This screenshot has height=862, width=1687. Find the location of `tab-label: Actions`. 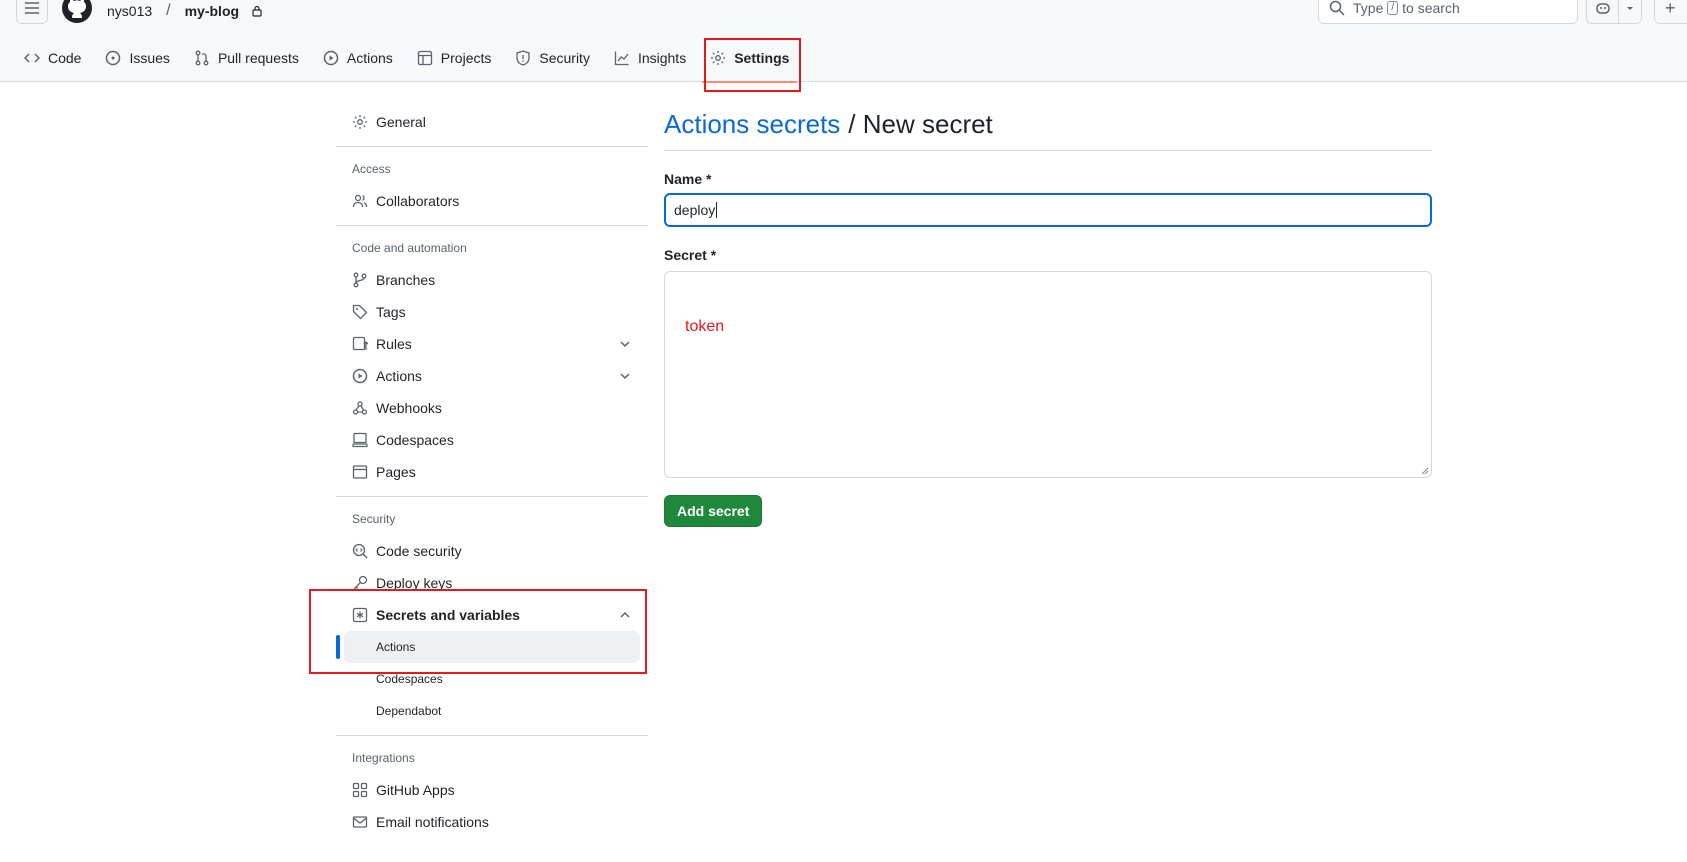

tab-label: Actions is located at coordinates (369, 58).